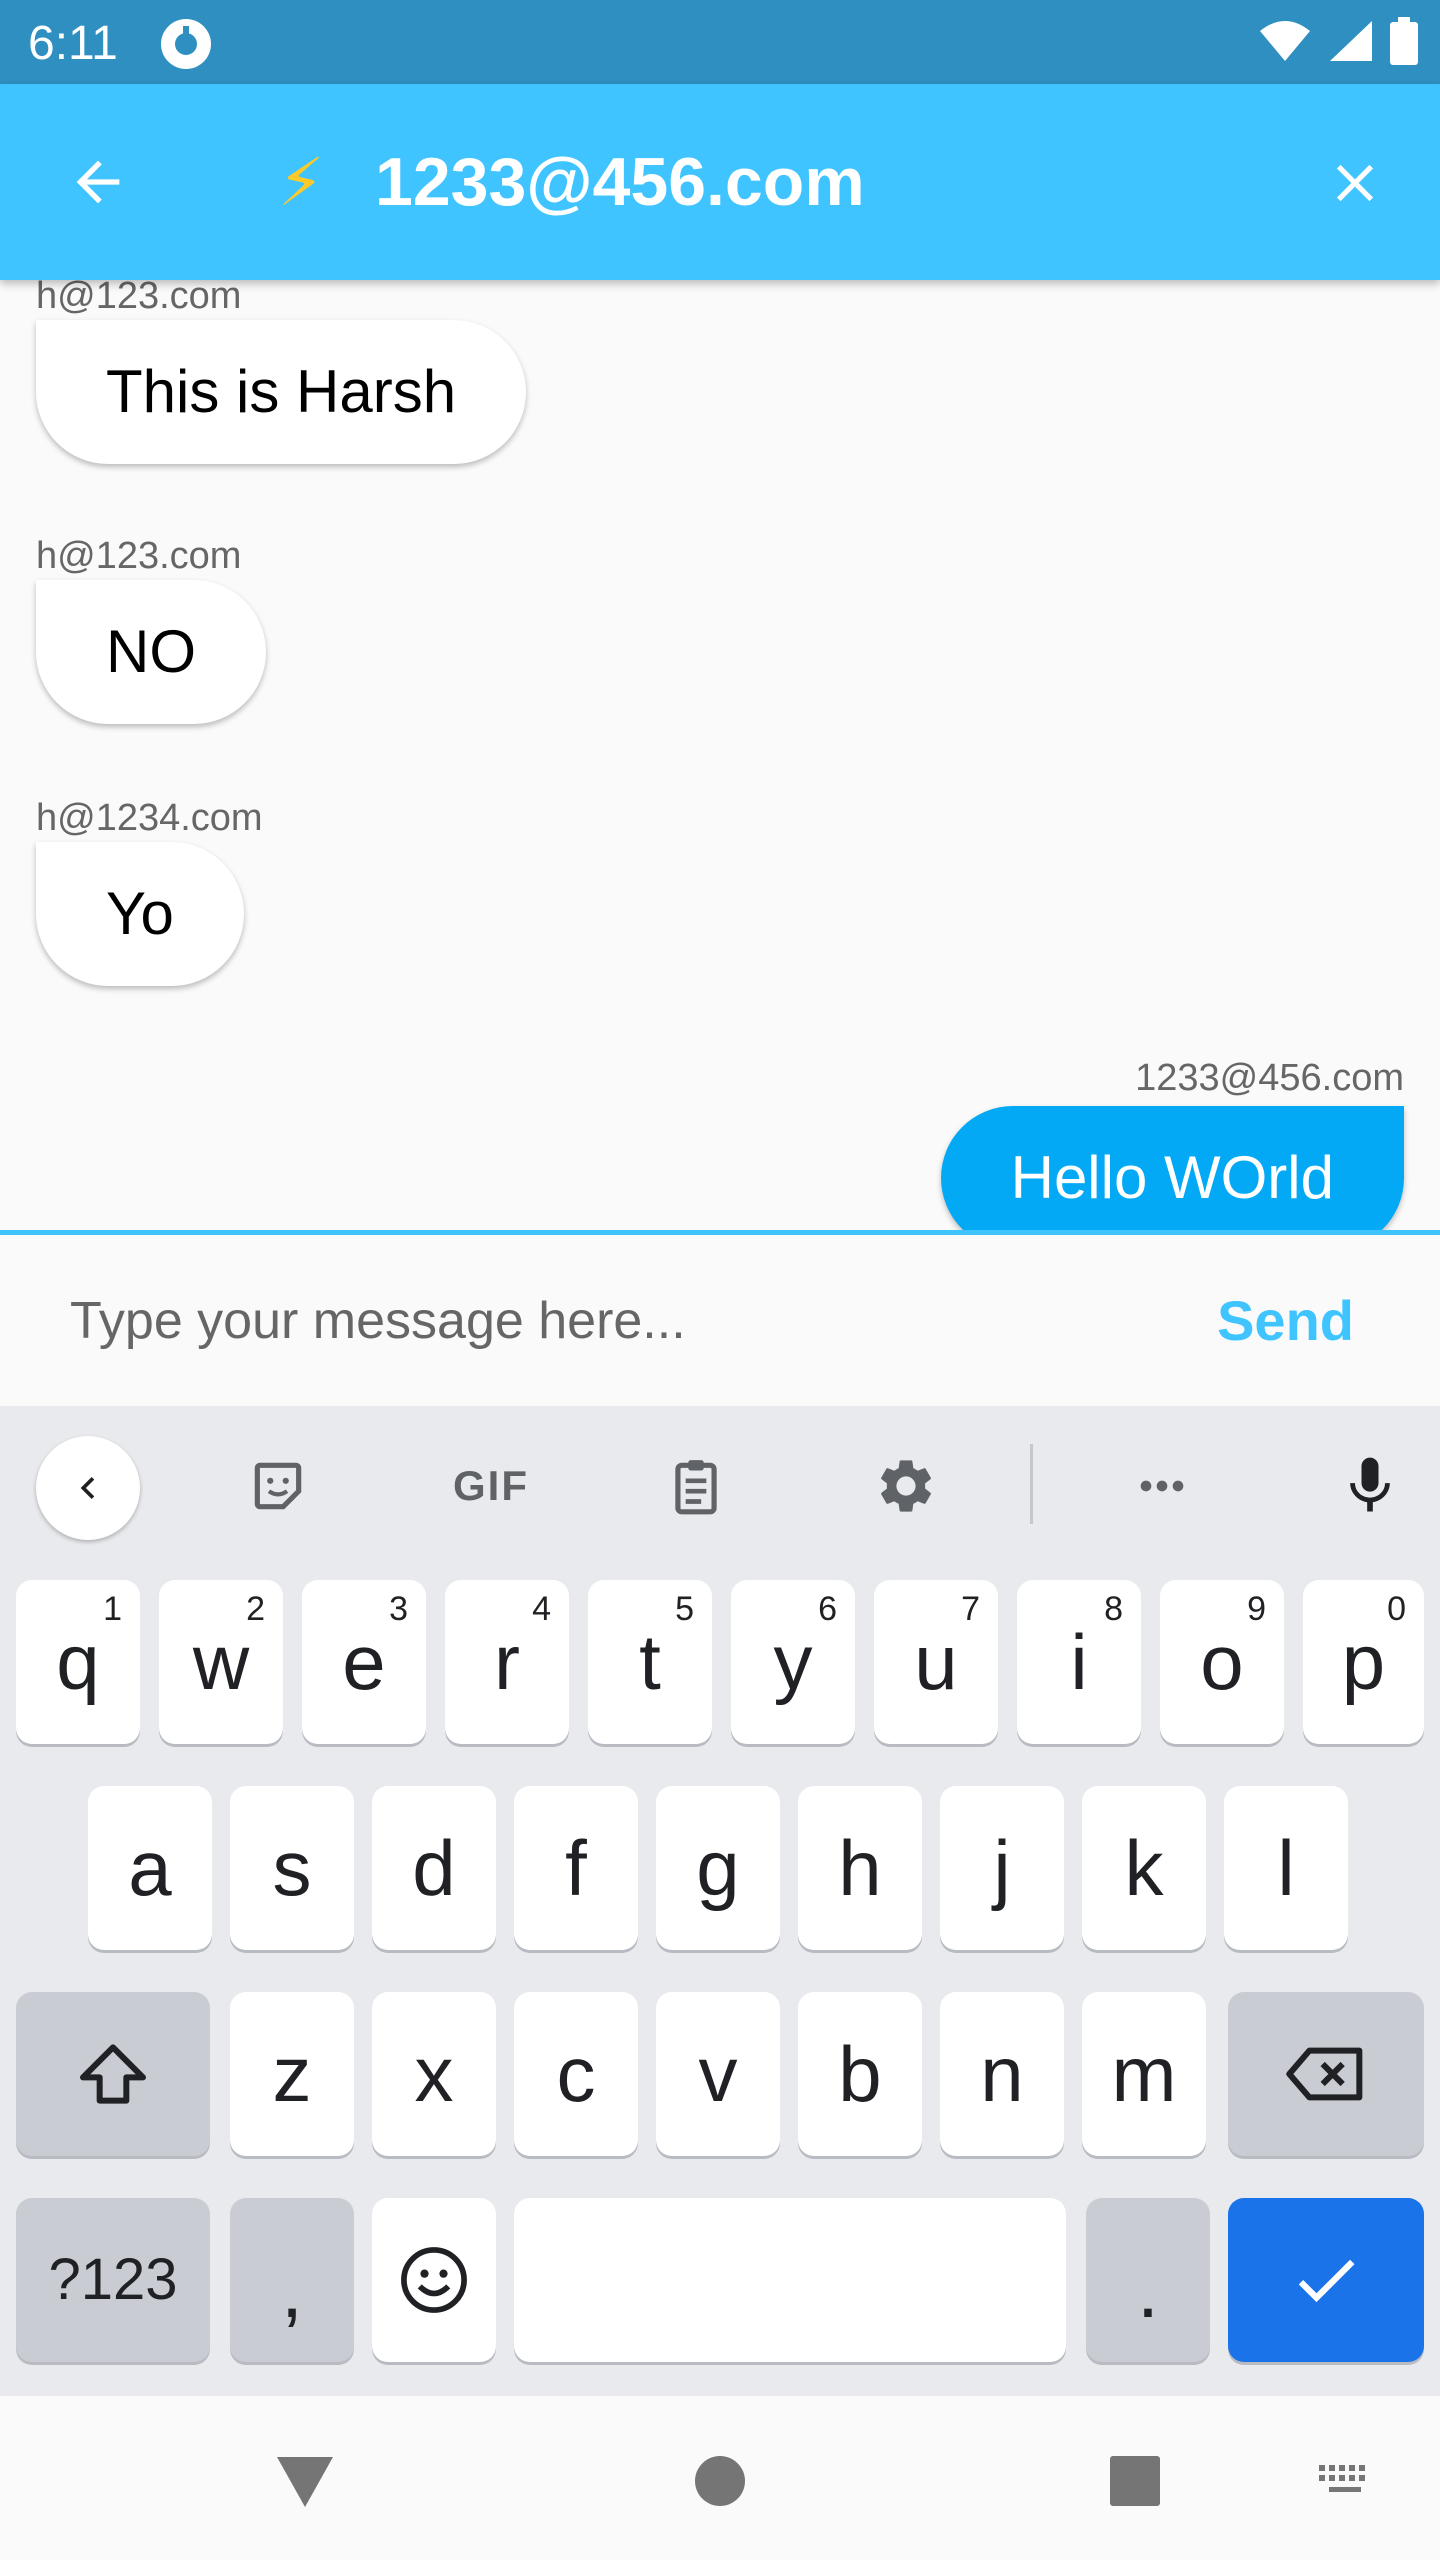 Image resolution: width=1440 pixels, height=2560 pixels. I want to click on gif-button: GIF, so click(491, 1486).